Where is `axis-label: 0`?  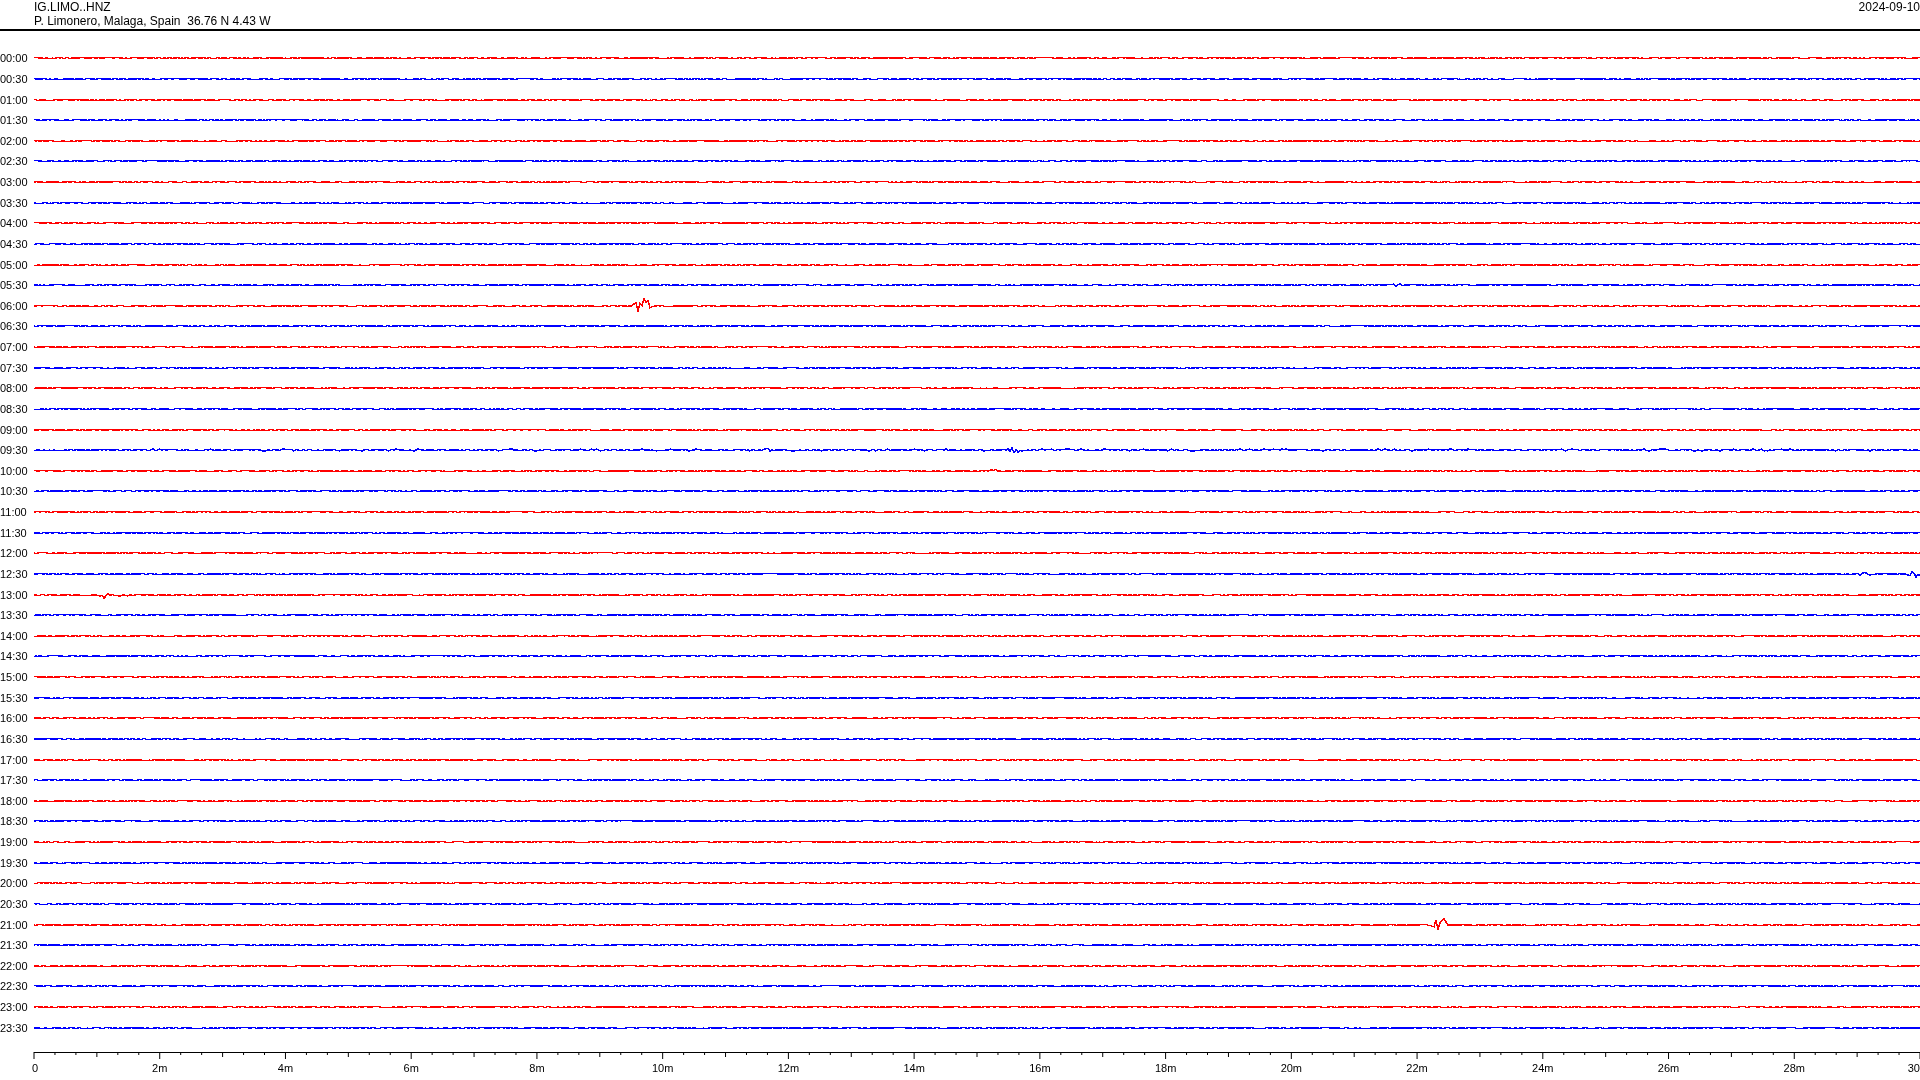 axis-label: 0 is located at coordinates (35, 1068).